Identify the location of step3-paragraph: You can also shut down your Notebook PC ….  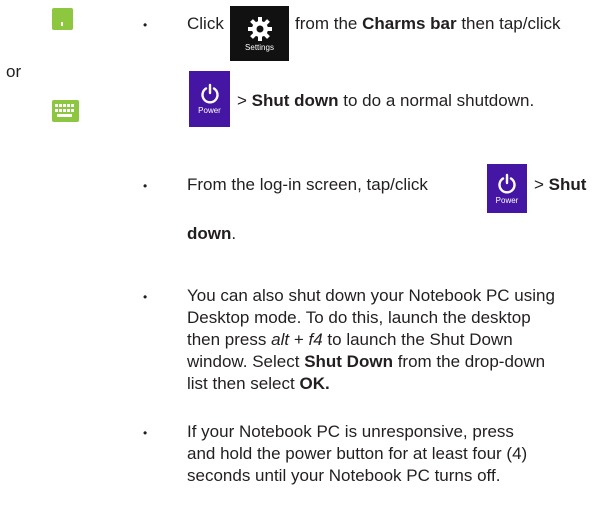
(389, 340).